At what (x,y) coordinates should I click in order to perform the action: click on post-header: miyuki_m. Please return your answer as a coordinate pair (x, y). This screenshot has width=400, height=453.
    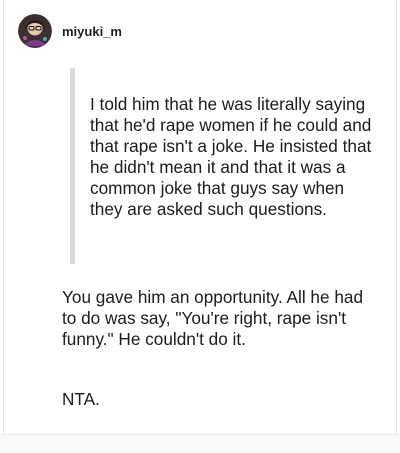
    Looking at the image, I should click on (70, 31).